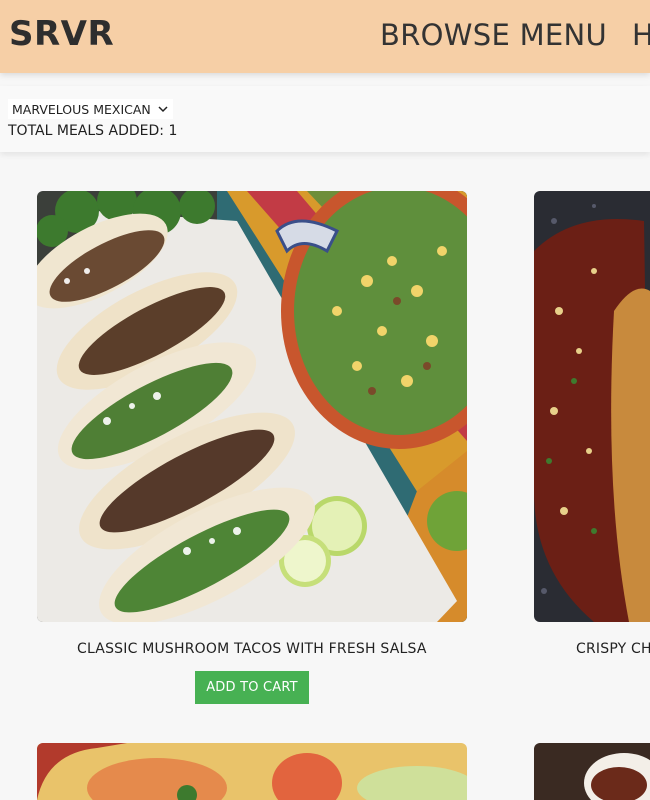 This screenshot has width=650, height=800. What do you see at coordinates (325, 119) in the screenshot?
I see `filter-bar: MARVELOUS MEXICAN TOTAL MEALS ADDED: 1` at bounding box center [325, 119].